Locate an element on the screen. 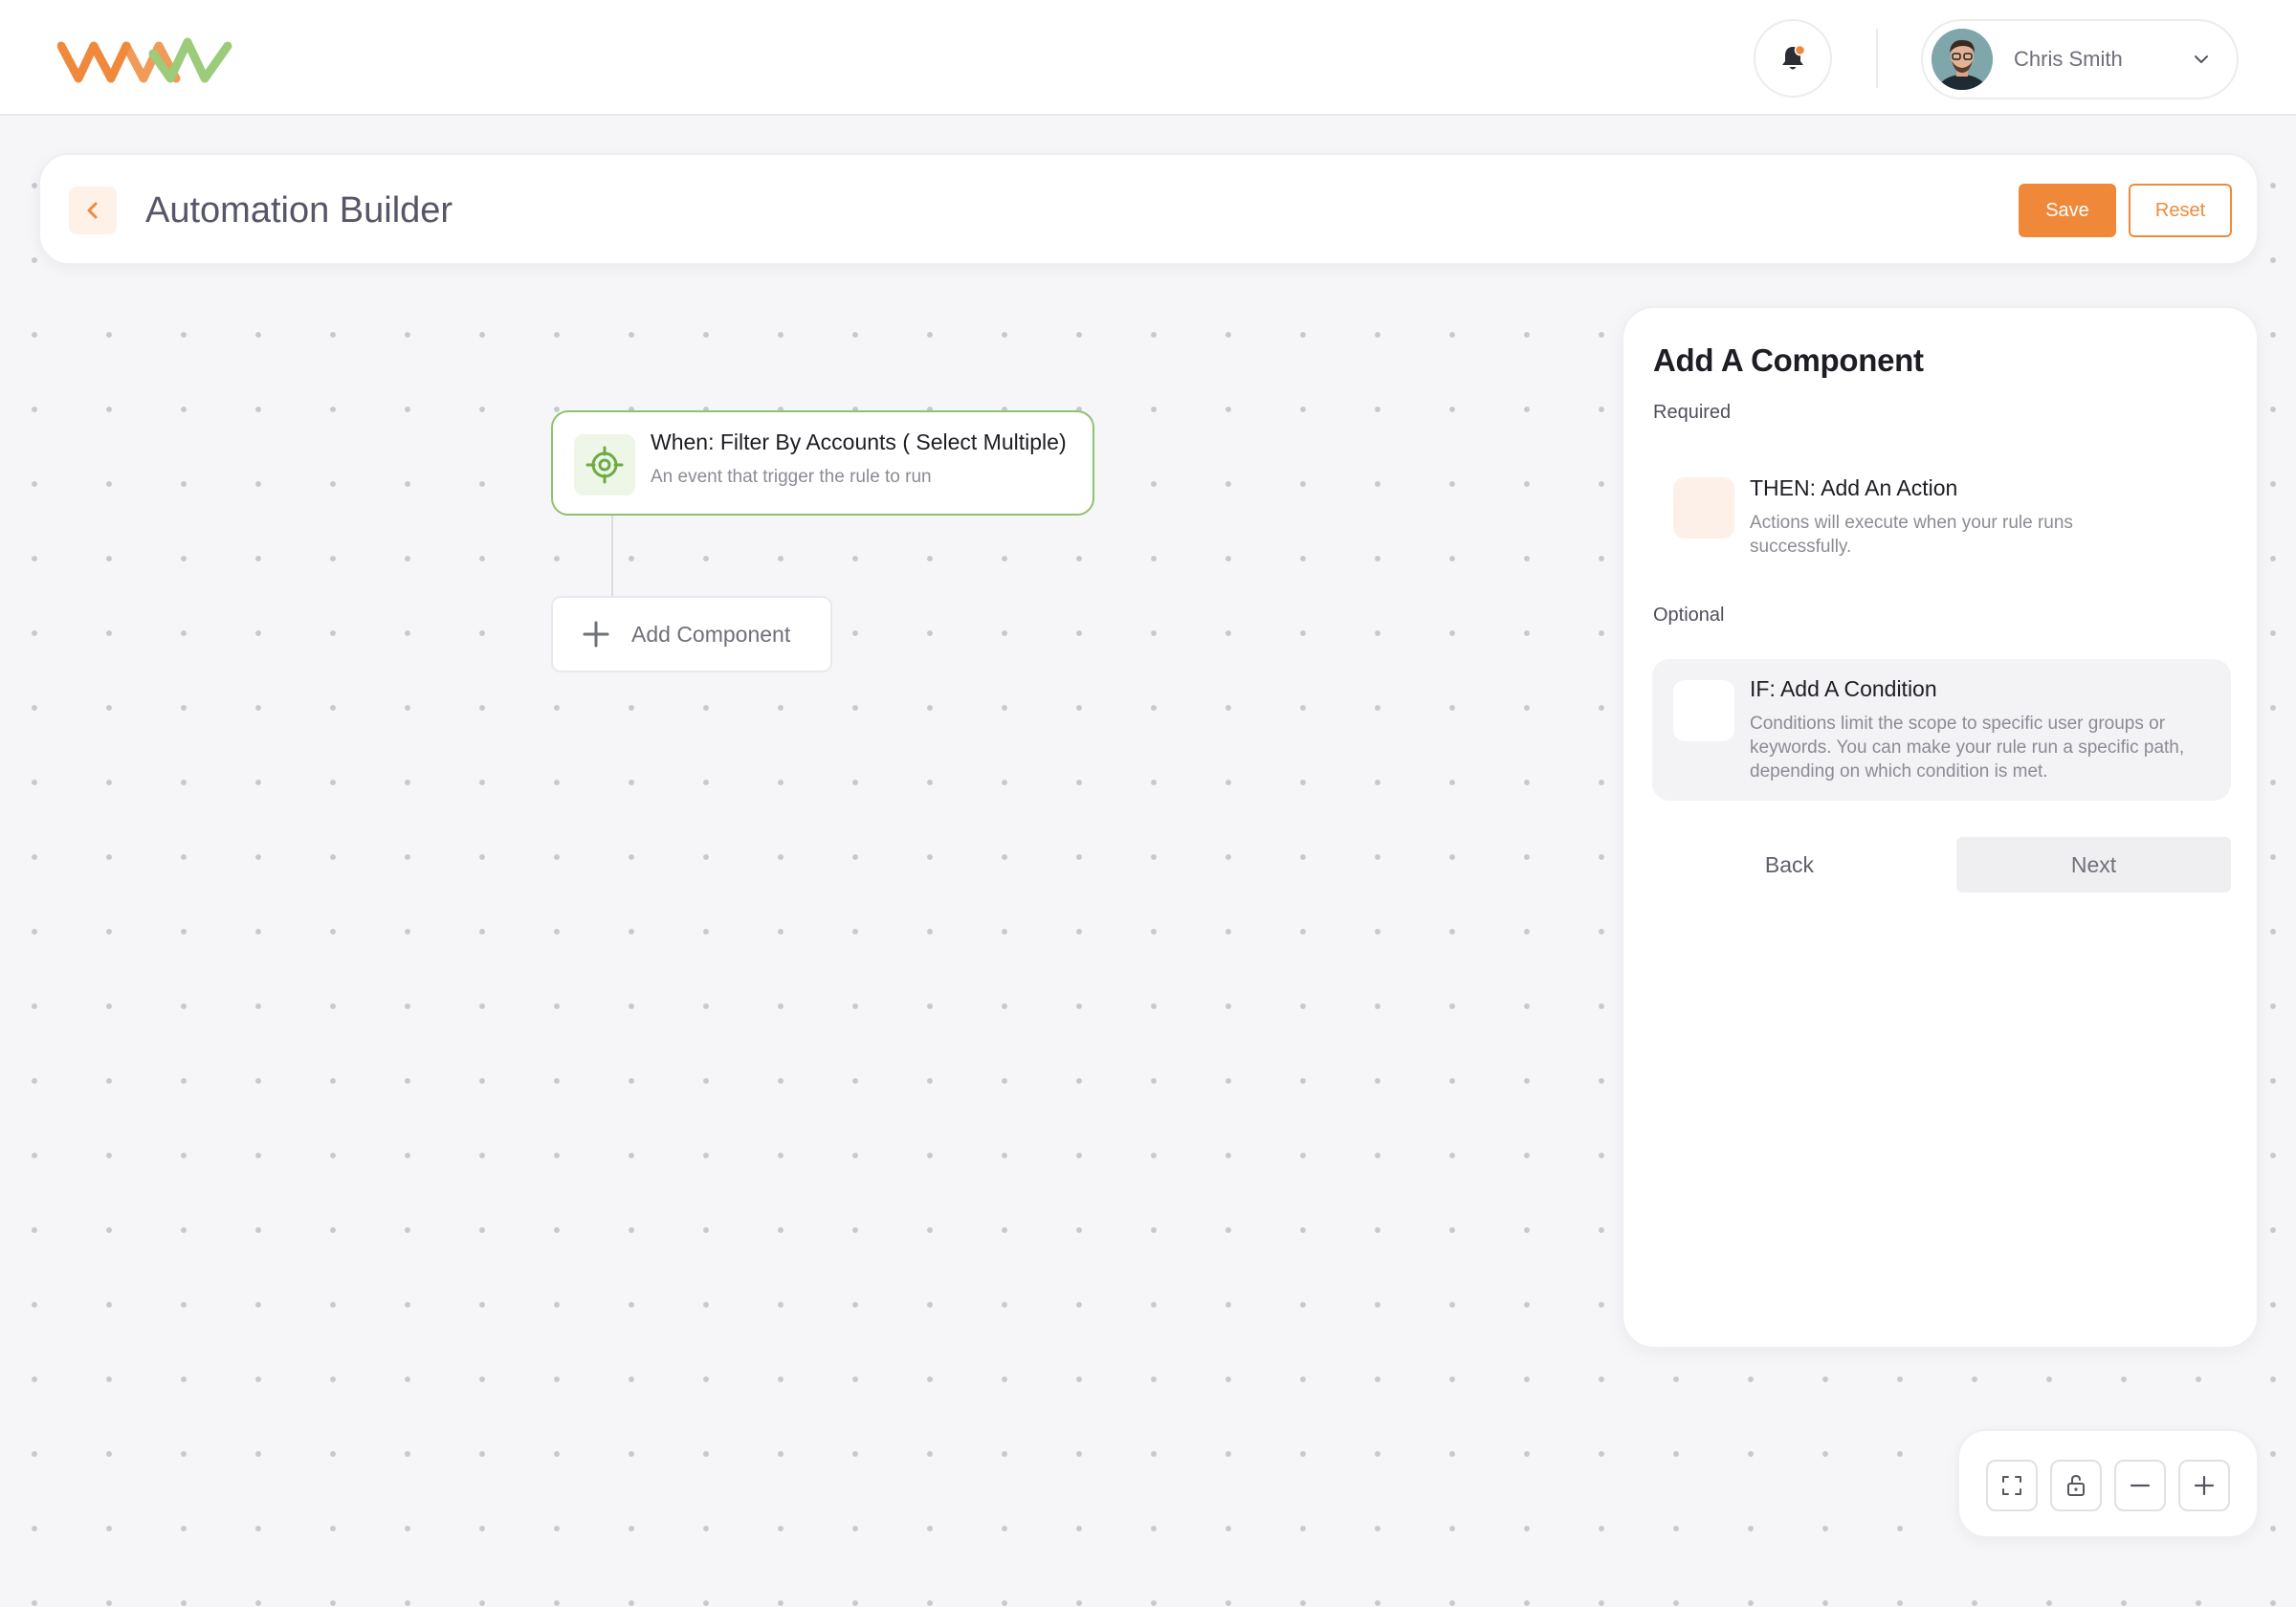  canvas-controls is located at coordinates (2108, 1483).